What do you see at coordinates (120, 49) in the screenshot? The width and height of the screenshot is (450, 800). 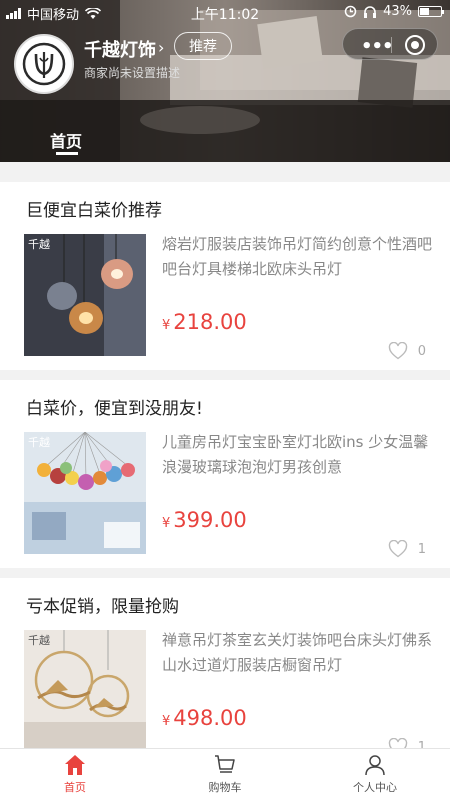 I see `store-name: 千越灯饰` at bounding box center [120, 49].